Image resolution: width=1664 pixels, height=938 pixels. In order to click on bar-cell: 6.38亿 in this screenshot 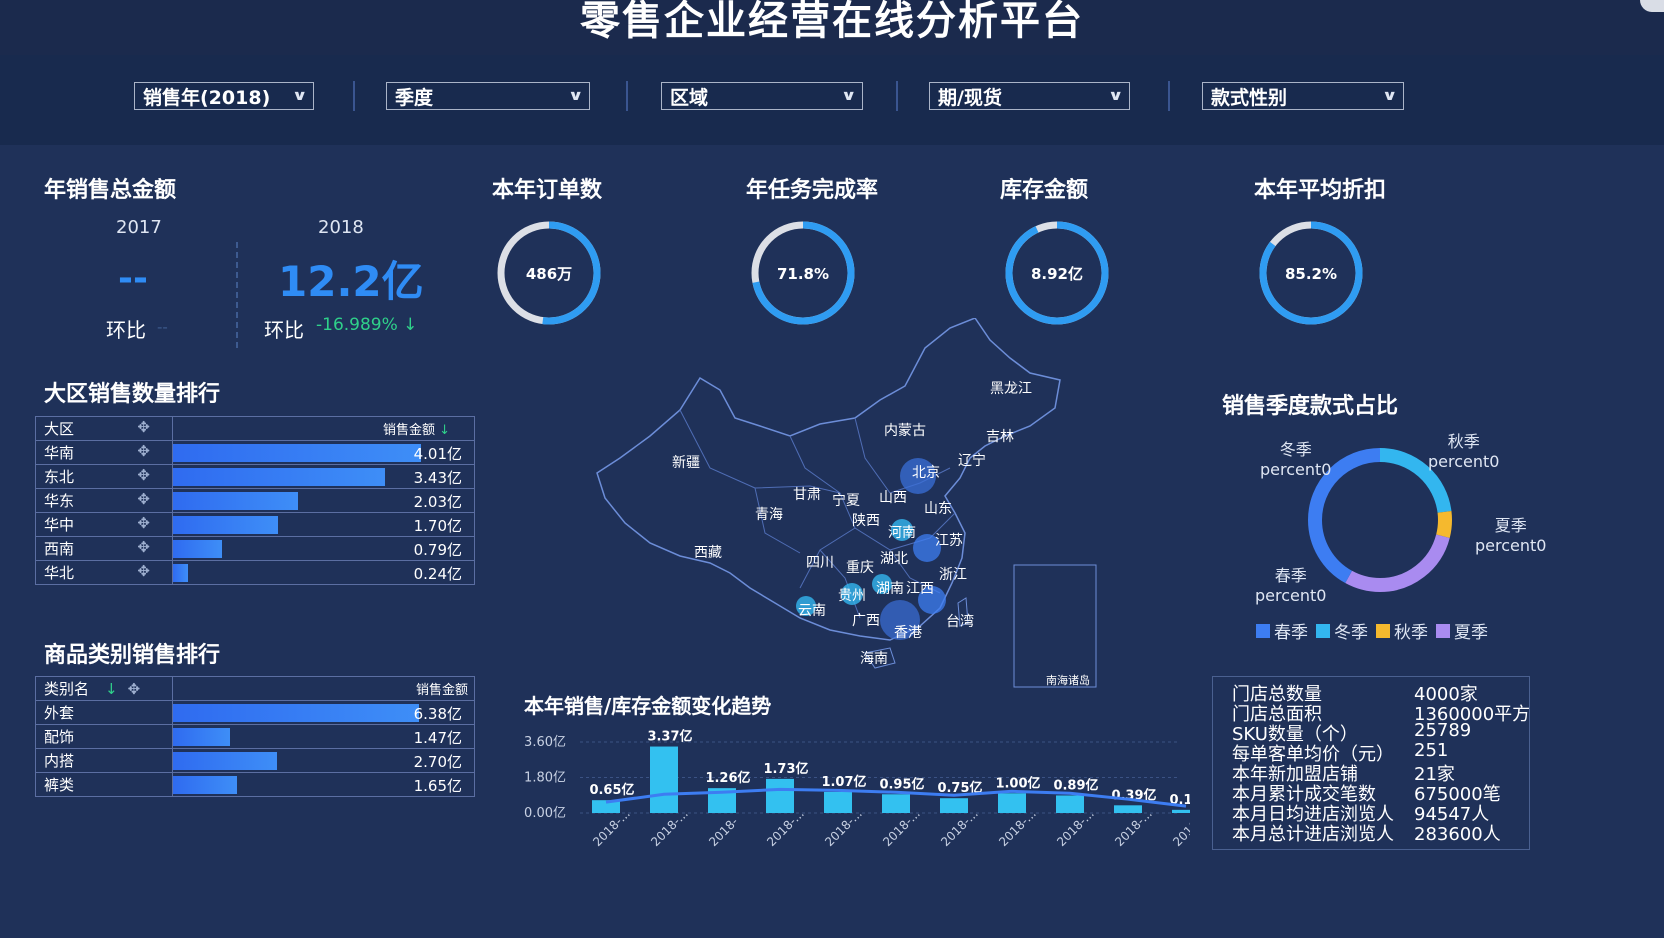, I will do `click(323, 712)`.